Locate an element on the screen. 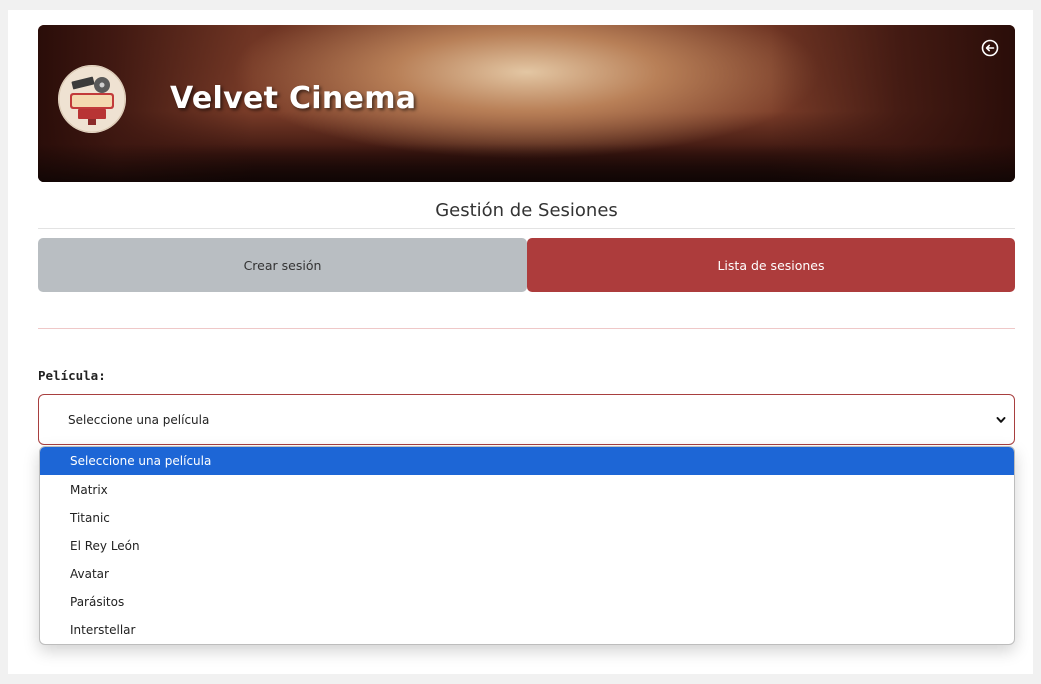 Image resolution: width=1041 pixels, height=684 pixels. movie-label: Película: is located at coordinates (72, 375).